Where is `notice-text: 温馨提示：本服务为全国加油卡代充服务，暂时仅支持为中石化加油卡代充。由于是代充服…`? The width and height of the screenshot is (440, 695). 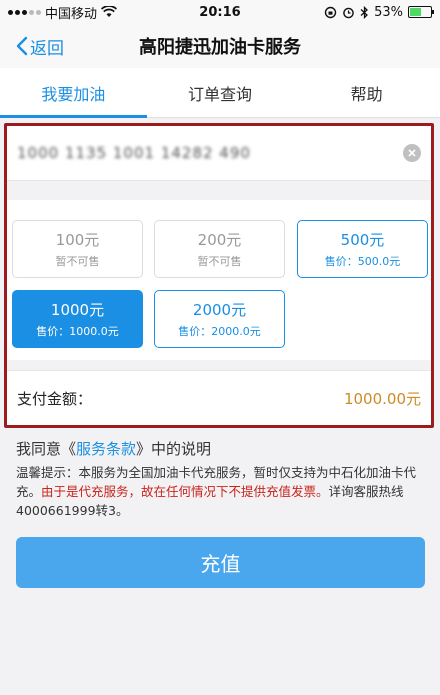
notice-text: 温馨提示：本服务为全国加油卡代充服务，暂时仅支持为中石化加油卡代充。由于是代充服… is located at coordinates (222, 491).